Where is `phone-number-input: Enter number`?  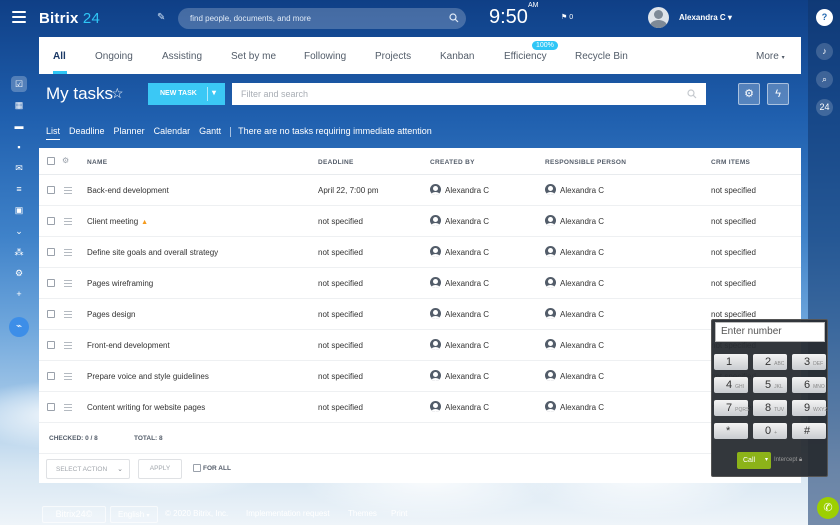 phone-number-input: Enter number is located at coordinates (770, 332).